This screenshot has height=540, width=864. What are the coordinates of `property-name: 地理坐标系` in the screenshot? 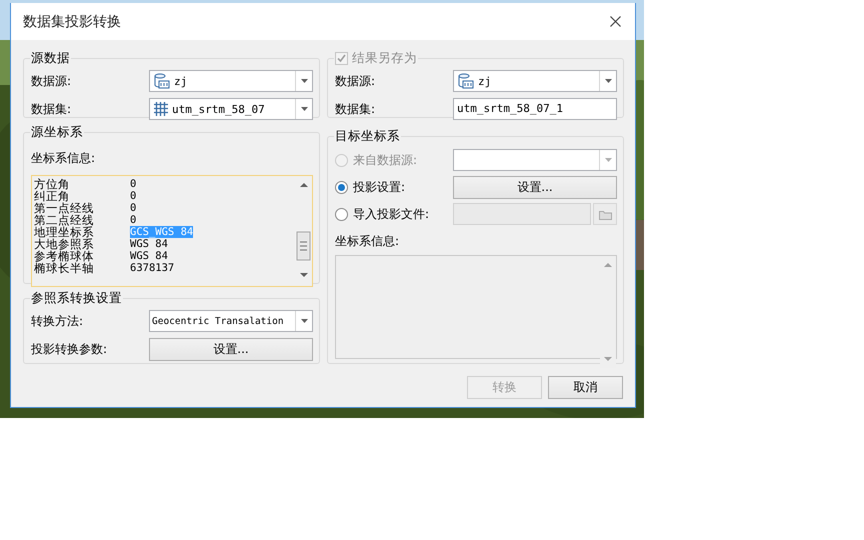 It's located at (64, 232).